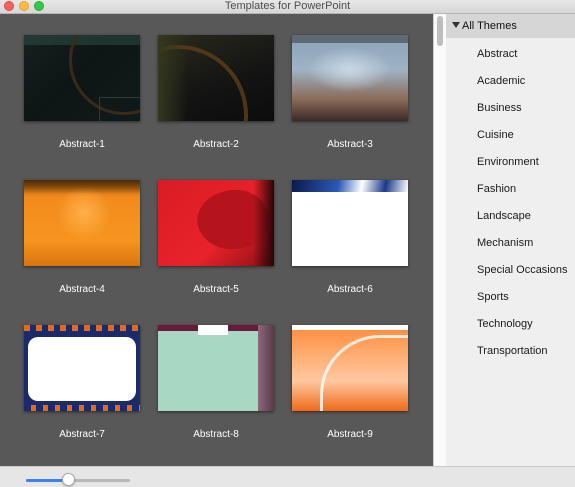 The image size is (575, 487). What do you see at coordinates (501, 81) in the screenshot?
I see `sidebar-item-academic: Academic` at bounding box center [501, 81].